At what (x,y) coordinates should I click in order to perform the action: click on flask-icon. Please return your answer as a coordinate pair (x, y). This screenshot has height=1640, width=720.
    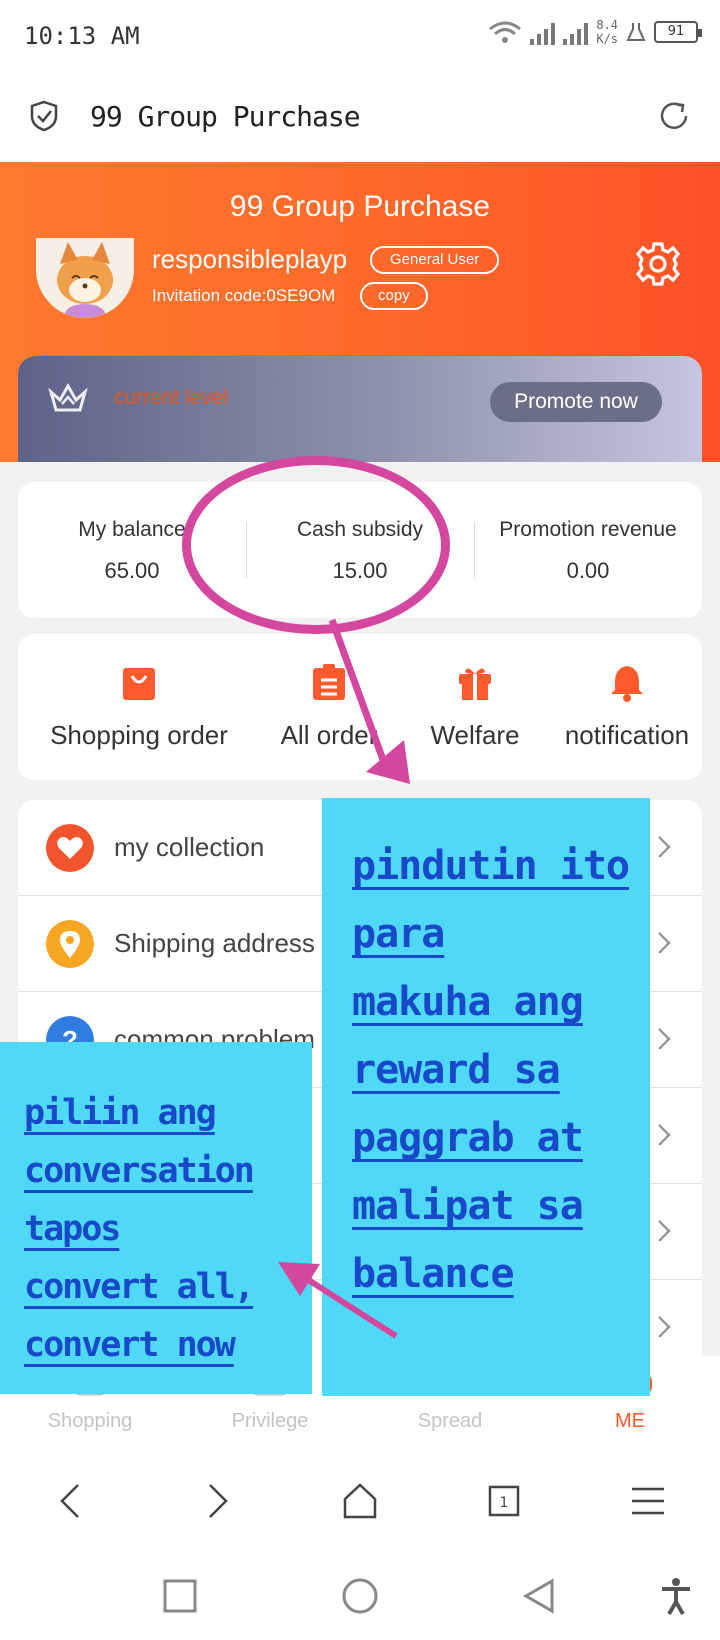
    Looking at the image, I should click on (636, 32).